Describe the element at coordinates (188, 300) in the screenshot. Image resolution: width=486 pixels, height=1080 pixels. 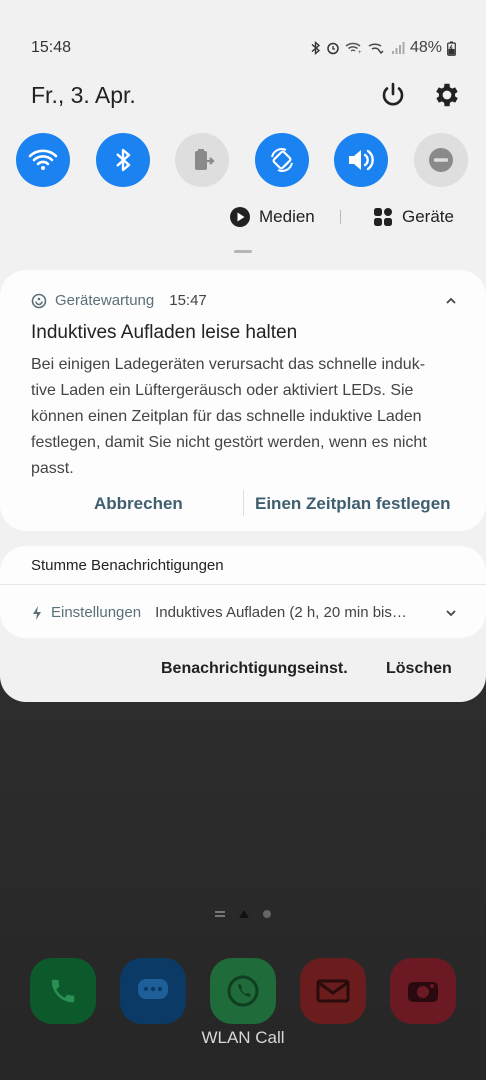
I see `notification-time: 15:47` at that location.